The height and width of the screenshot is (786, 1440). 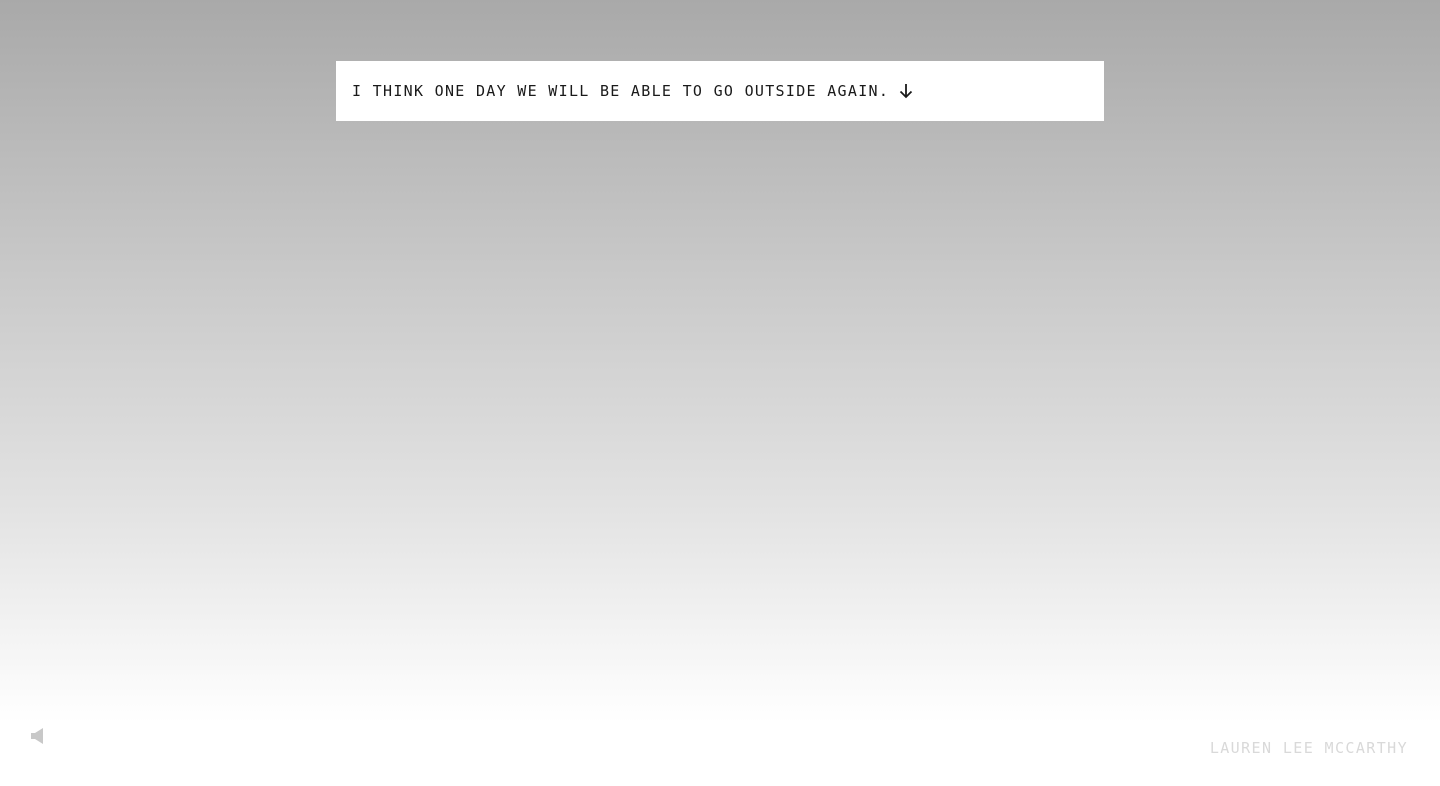 I want to click on speaker-icon, so click(x=38, y=736).